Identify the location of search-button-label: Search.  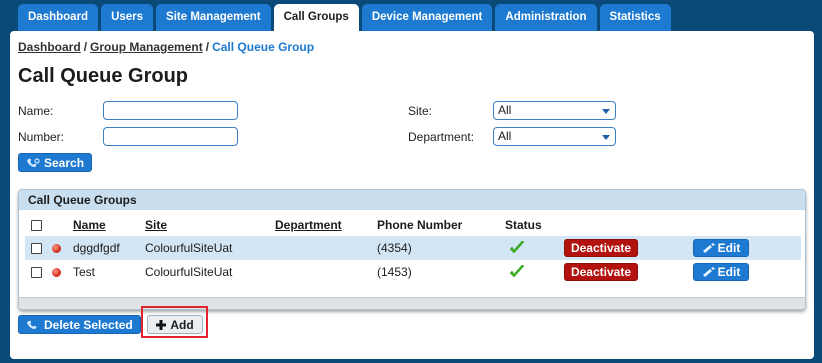
(64, 162).